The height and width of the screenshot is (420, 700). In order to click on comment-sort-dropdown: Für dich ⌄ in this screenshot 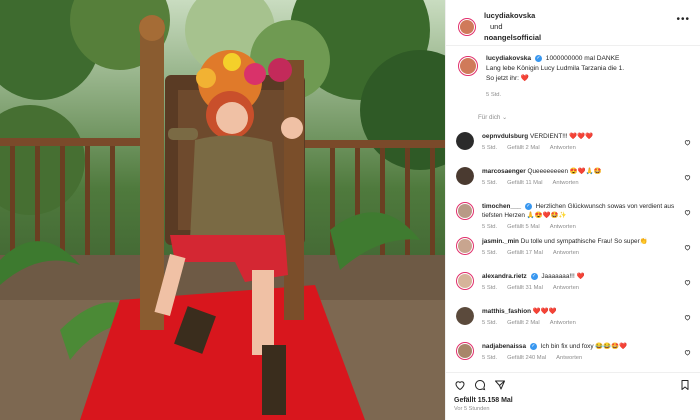, I will do `click(589, 117)`.